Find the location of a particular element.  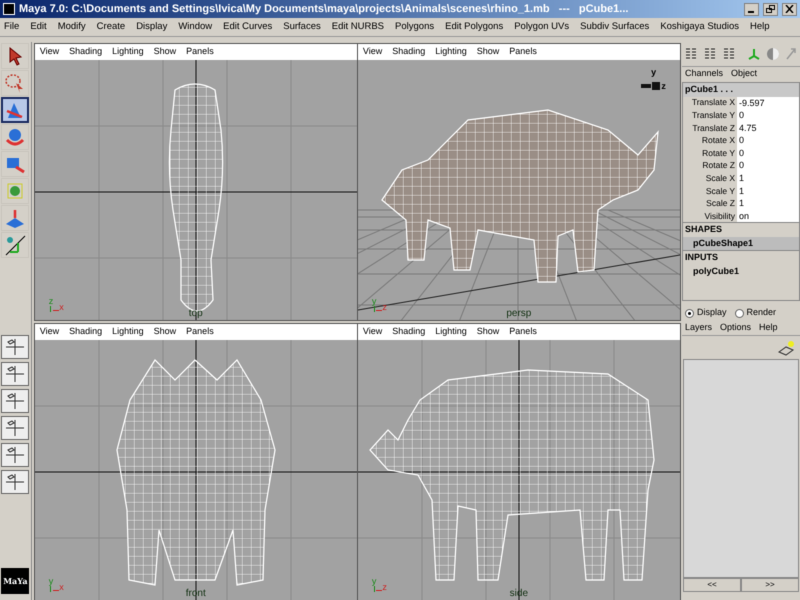

menu-item: Create is located at coordinates (111, 27).